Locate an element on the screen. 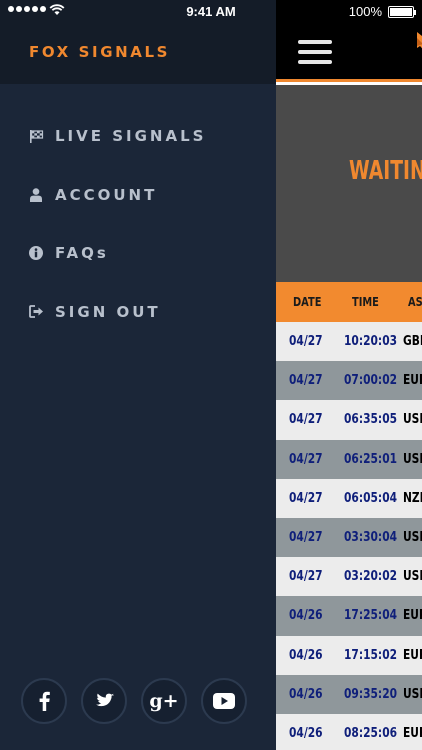 This screenshot has height=750, width=422. table-row: 04/27 06:05:04 NZDUSD is located at coordinates (349, 498).